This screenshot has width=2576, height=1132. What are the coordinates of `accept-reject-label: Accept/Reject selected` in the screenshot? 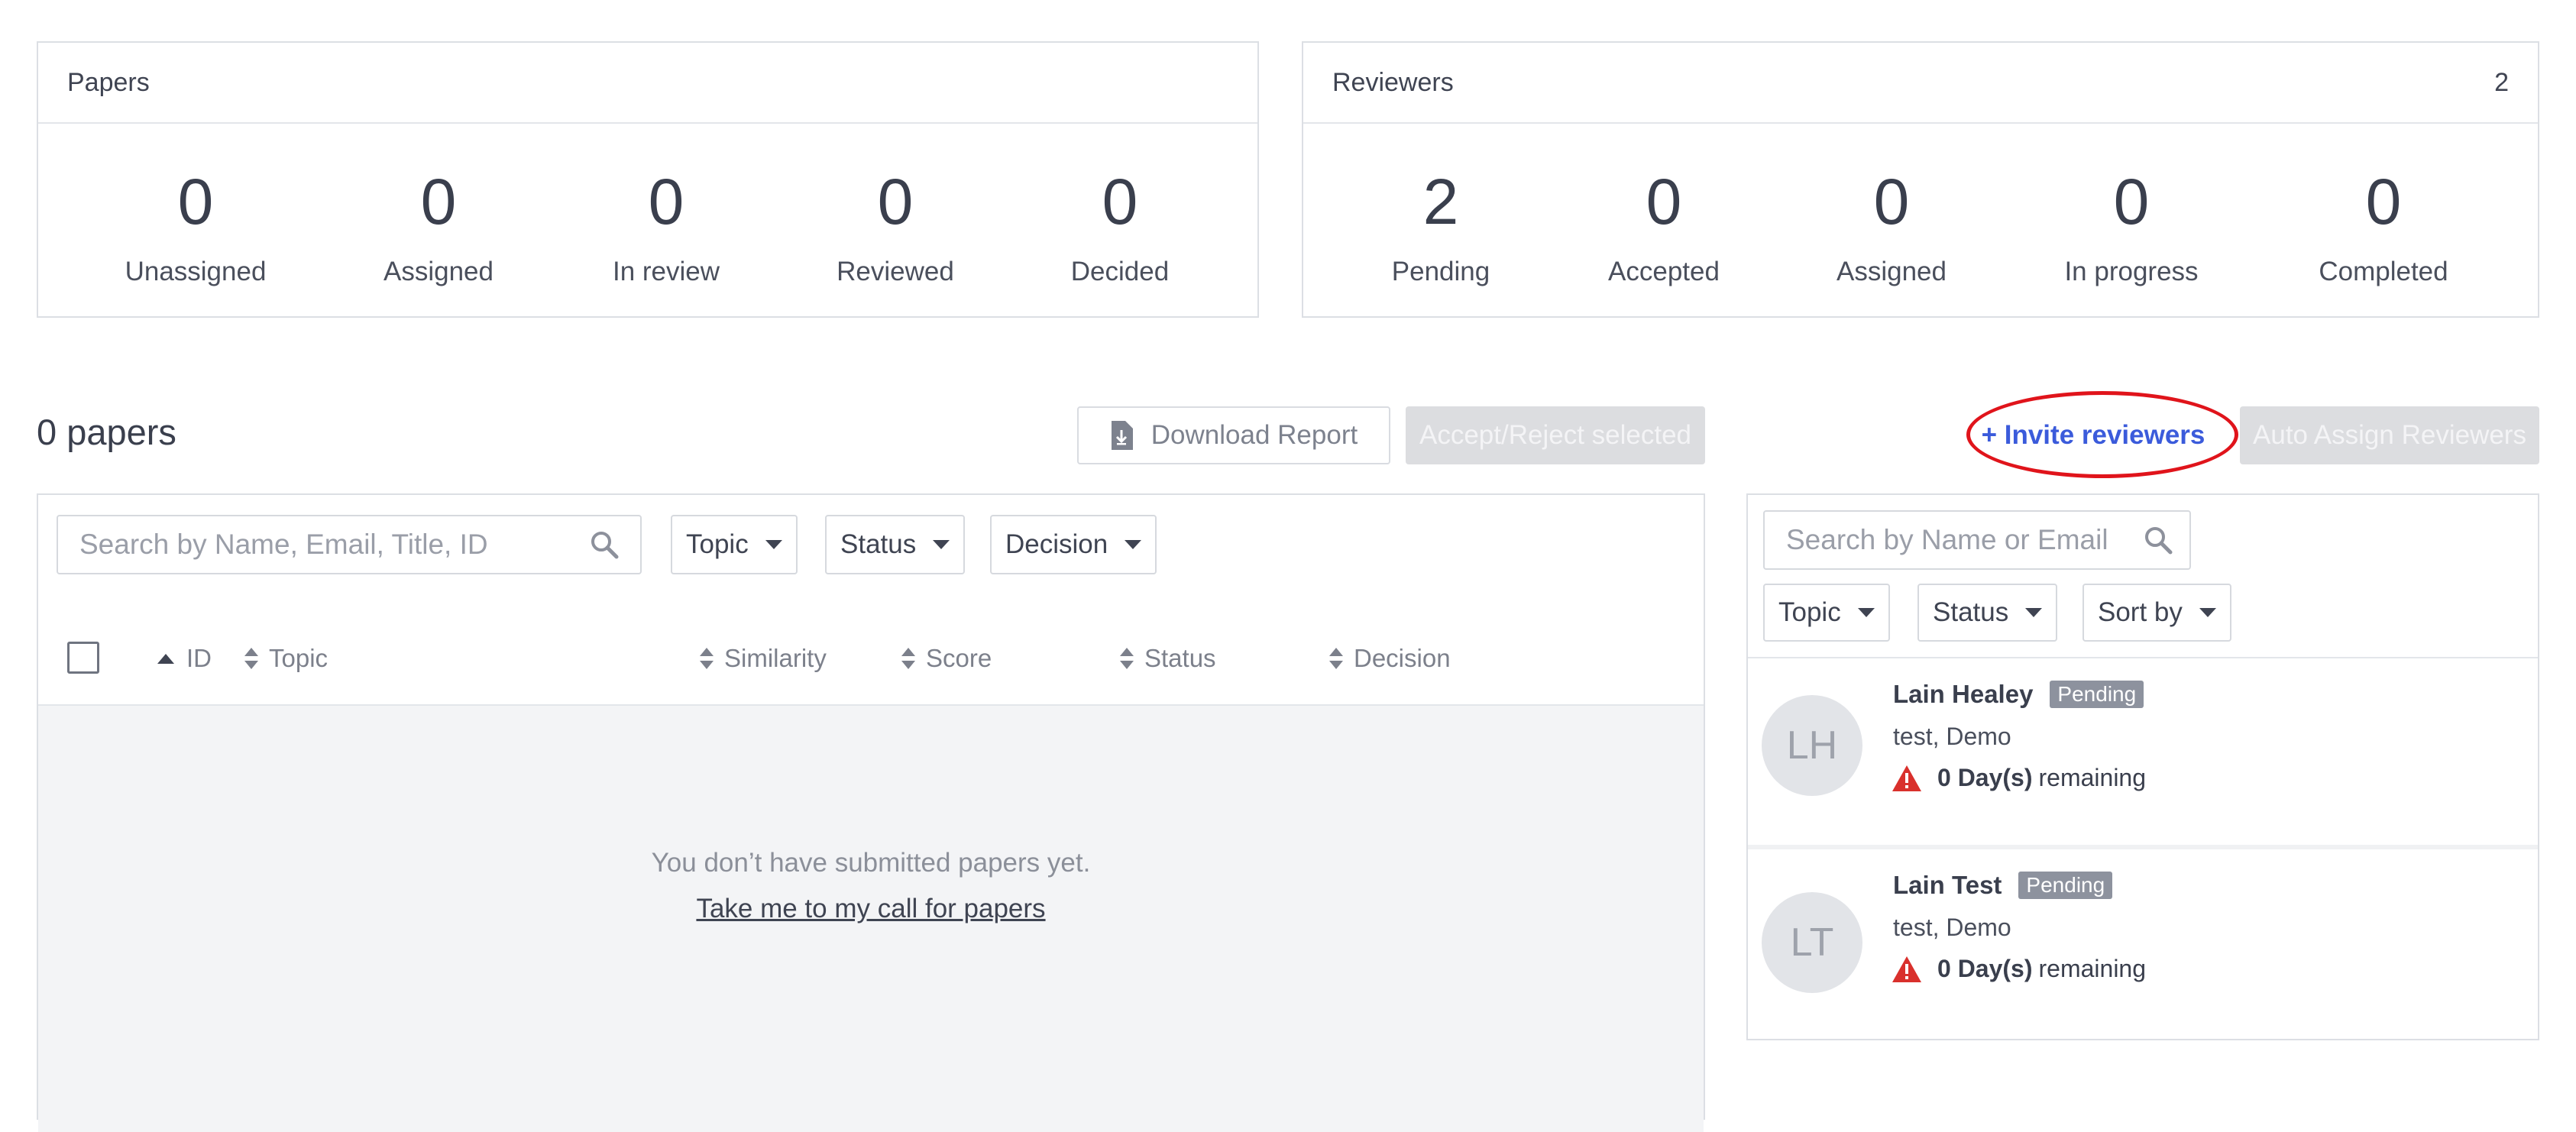 It's located at (1555, 435).